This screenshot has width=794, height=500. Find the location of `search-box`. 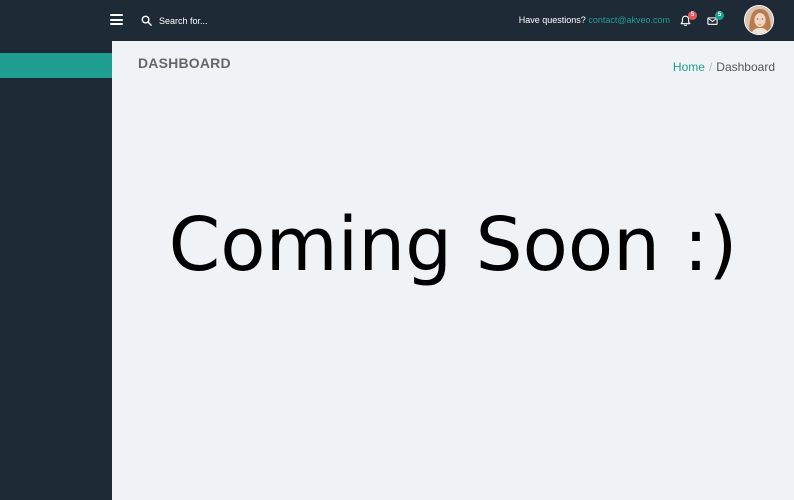

search-box is located at coordinates (241, 20).